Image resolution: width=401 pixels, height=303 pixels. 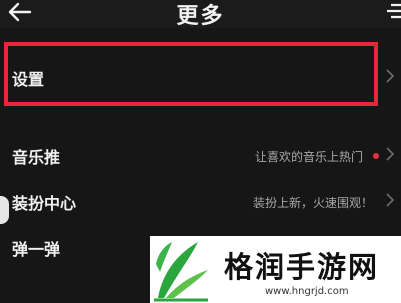 I want to click on dress-up-center-label: 装扮中心, so click(x=44, y=203).